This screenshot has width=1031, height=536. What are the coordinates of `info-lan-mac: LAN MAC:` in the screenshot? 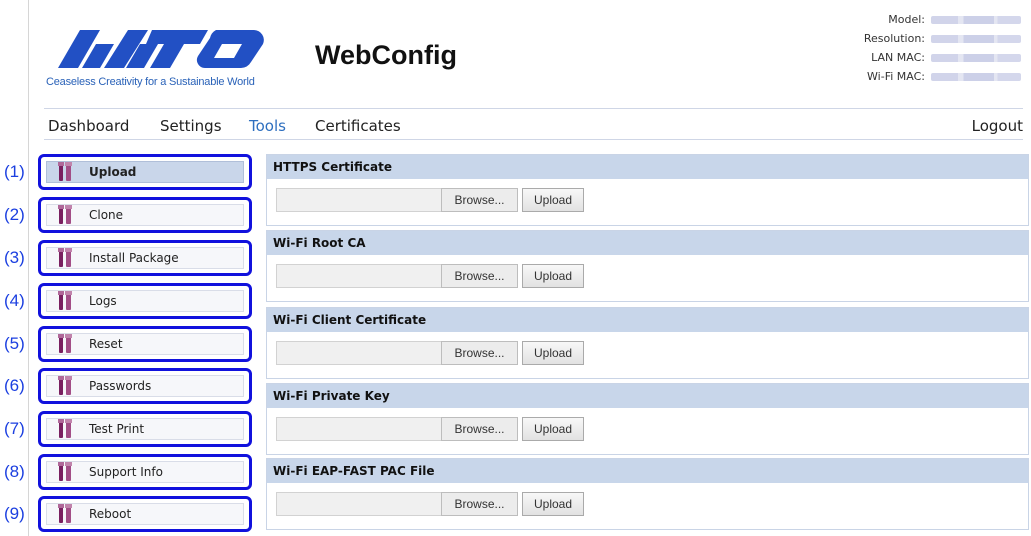 It's located at (906, 57).